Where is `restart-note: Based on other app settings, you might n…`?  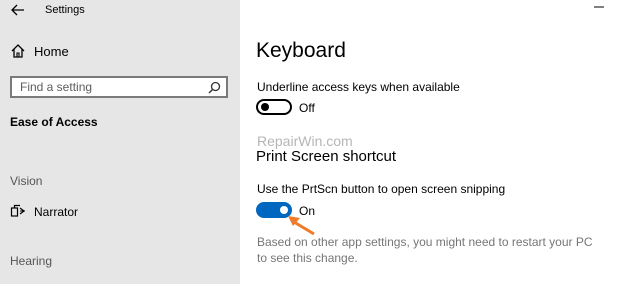
restart-note: Based on other app settings, you might n… is located at coordinates (425, 250).